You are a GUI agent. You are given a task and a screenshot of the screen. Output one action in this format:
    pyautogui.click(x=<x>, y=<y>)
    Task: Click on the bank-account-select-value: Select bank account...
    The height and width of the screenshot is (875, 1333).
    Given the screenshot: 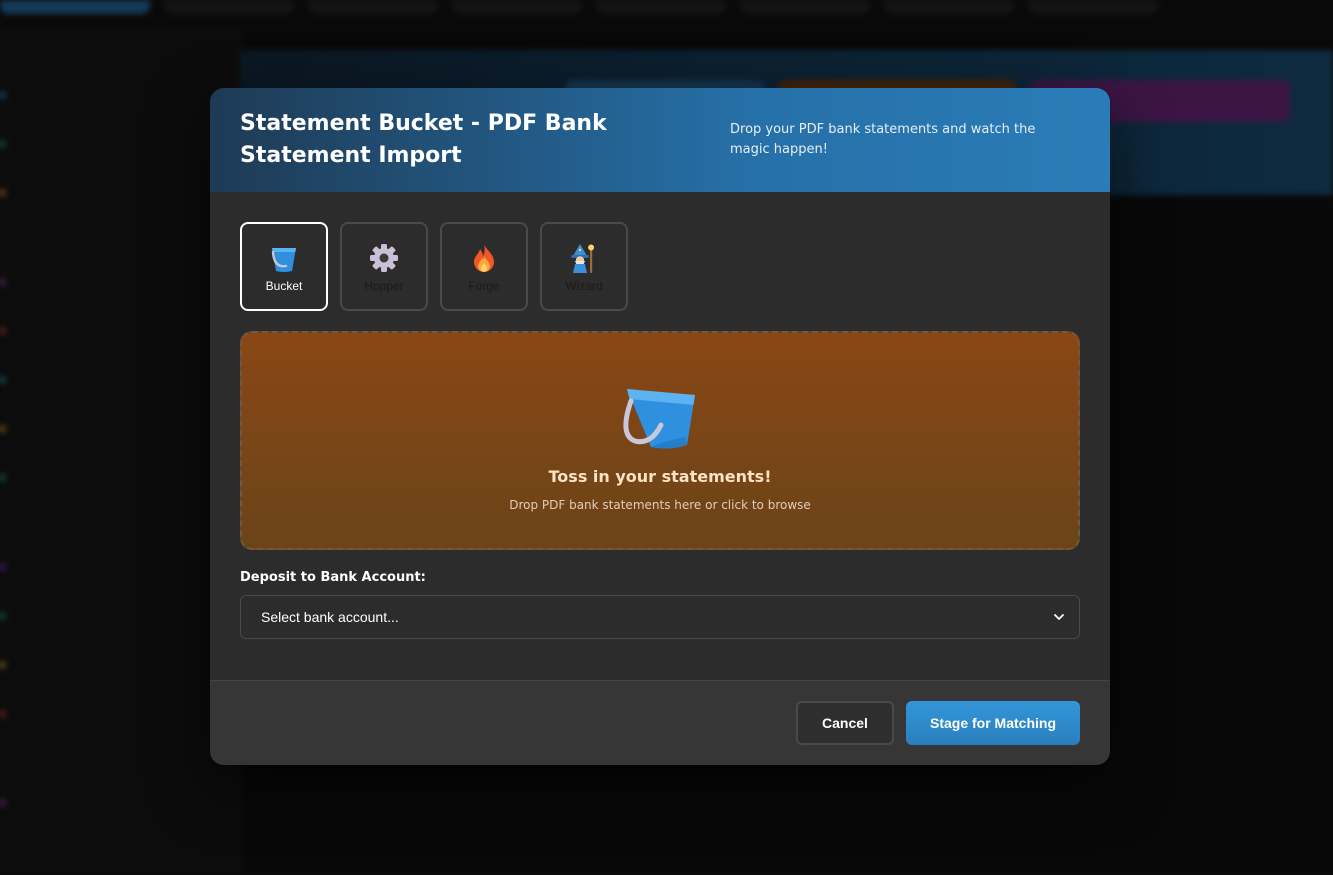 What is the action you would take?
    pyautogui.click(x=330, y=617)
    